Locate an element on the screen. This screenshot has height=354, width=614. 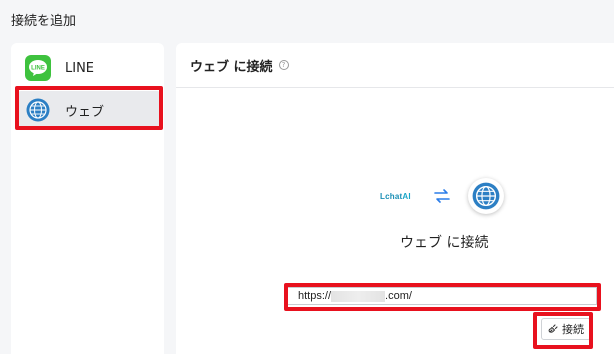
sidebar-item-label: ウェブ is located at coordinates (85, 112).